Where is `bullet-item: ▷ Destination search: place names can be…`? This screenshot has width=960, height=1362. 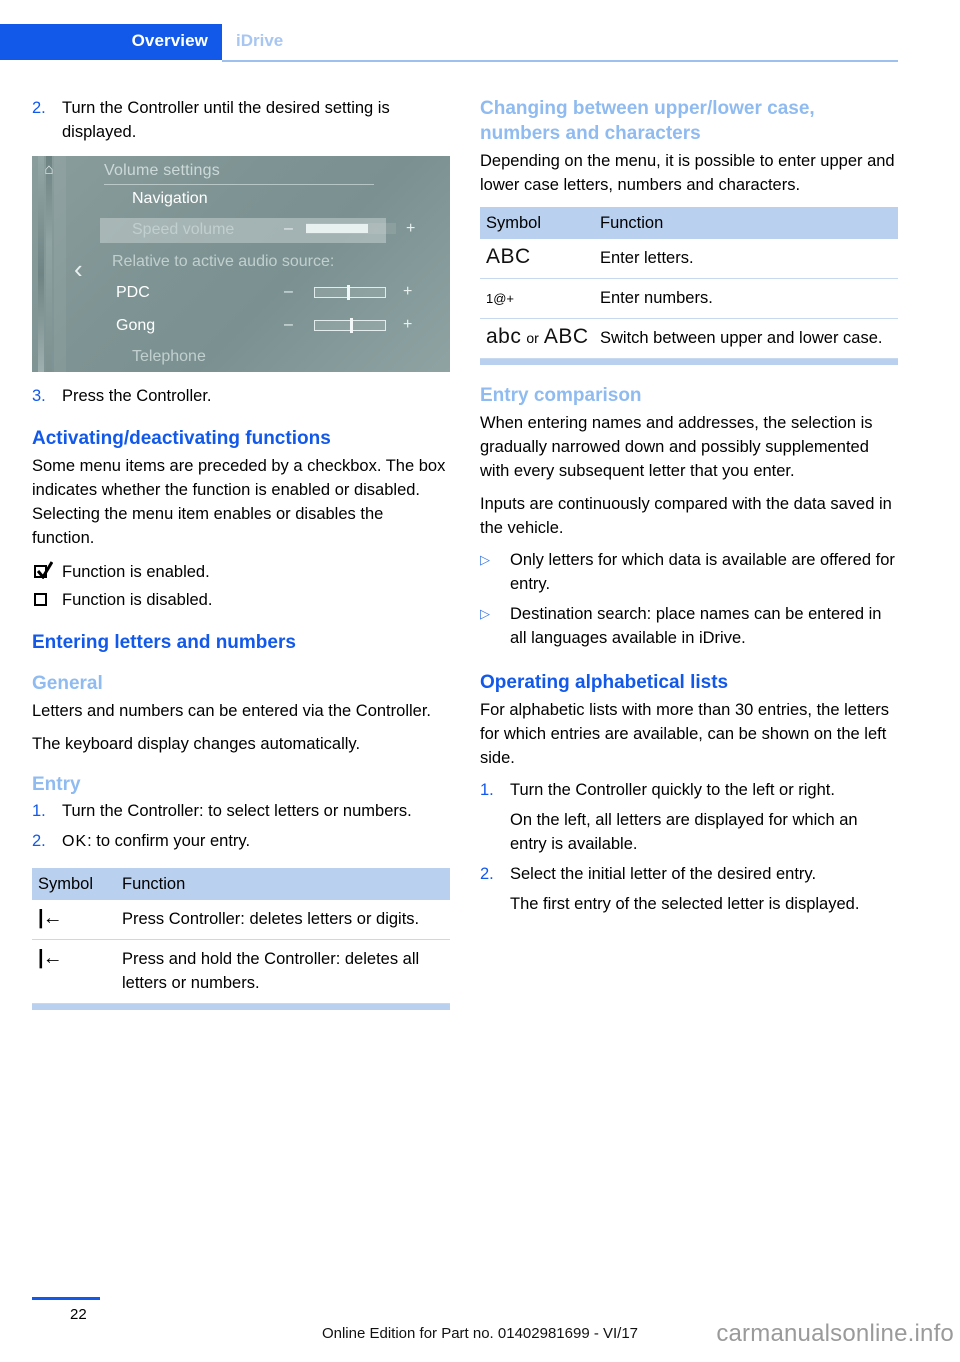 bullet-item: ▷ Destination search: place names can be… is located at coordinates (689, 626).